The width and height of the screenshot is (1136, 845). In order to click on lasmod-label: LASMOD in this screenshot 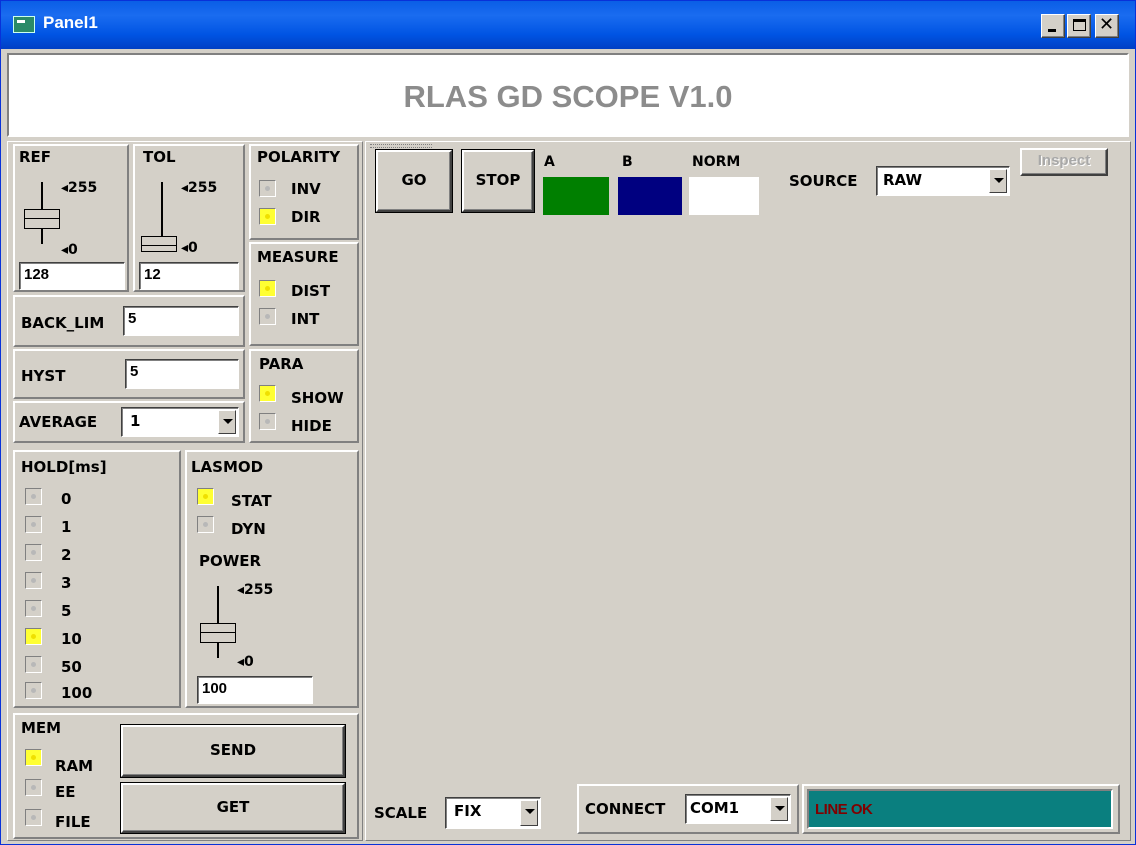, I will do `click(227, 467)`.